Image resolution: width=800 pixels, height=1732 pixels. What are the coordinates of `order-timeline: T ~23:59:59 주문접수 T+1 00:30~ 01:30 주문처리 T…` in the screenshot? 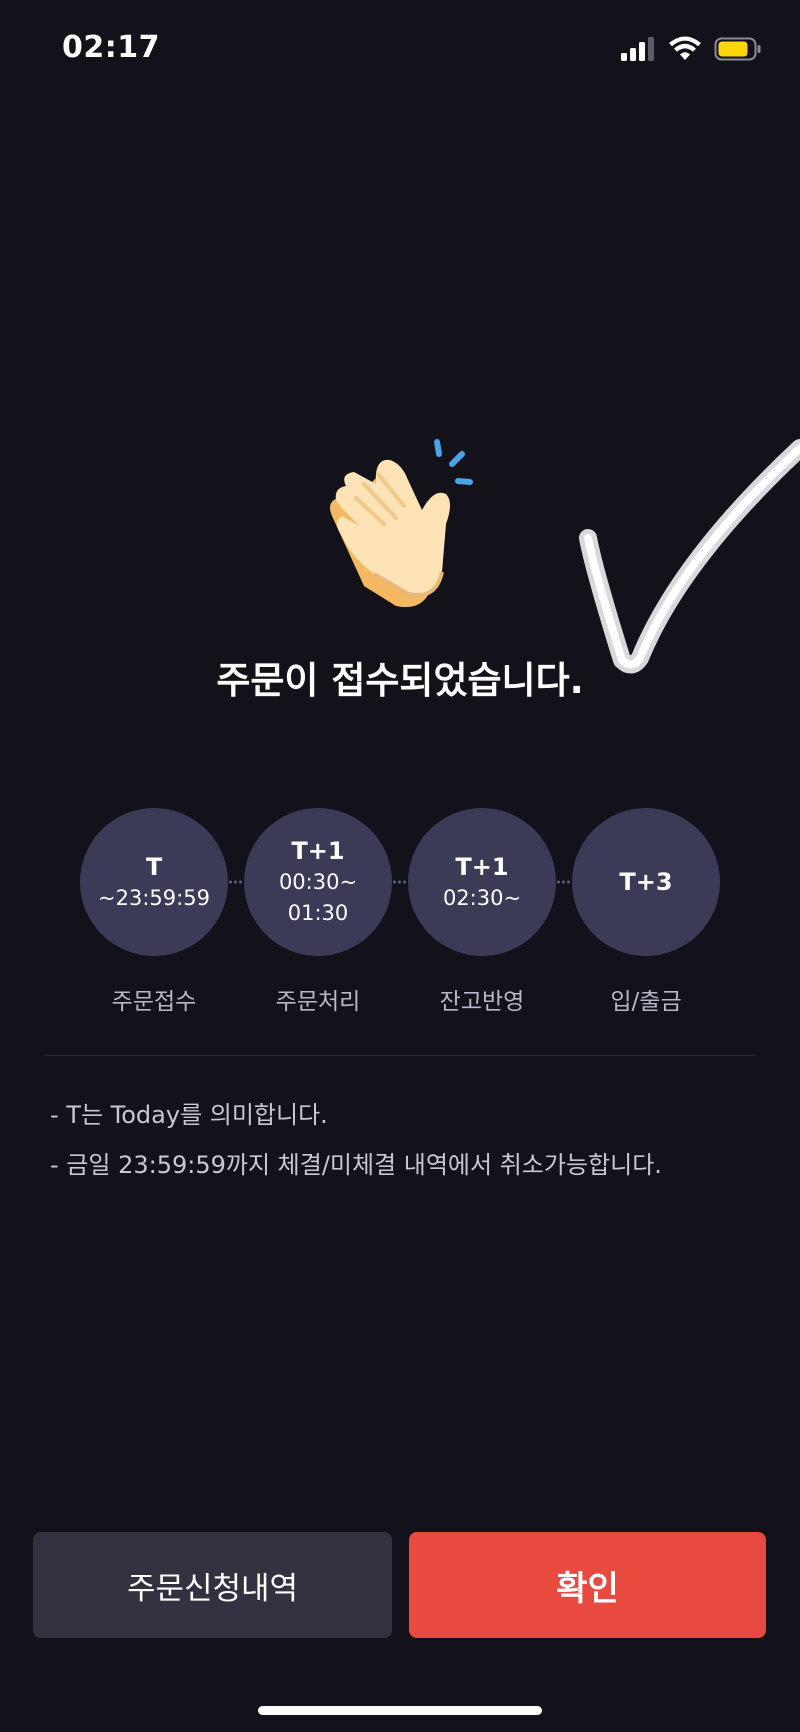 It's located at (400, 913).